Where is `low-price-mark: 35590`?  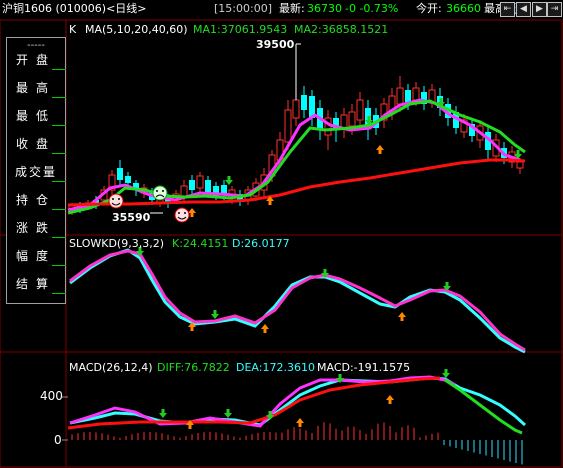 low-price-mark: 35590 is located at coordinates (131, 217).